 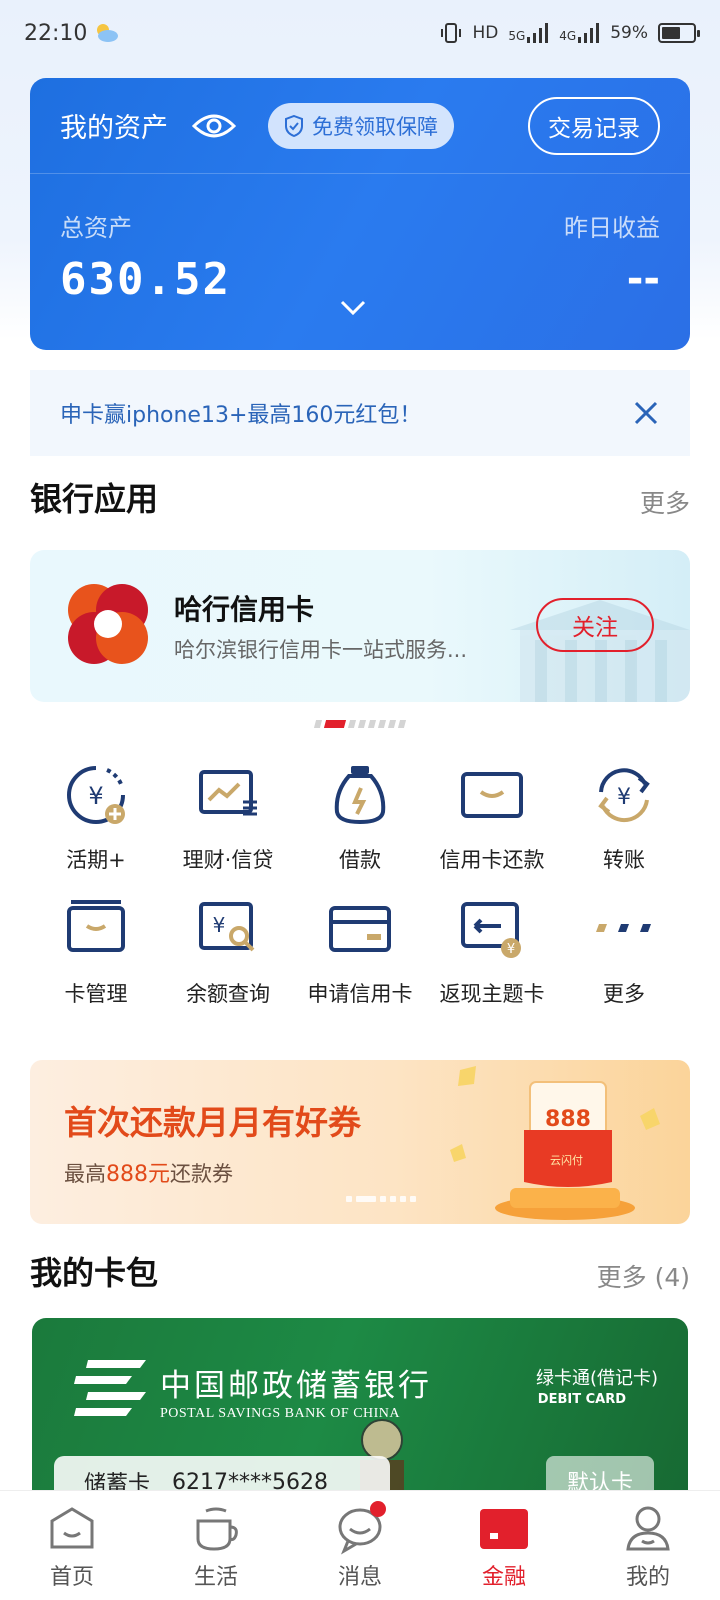 I want to click on card-manage-icon, so click(x=96, y=926).